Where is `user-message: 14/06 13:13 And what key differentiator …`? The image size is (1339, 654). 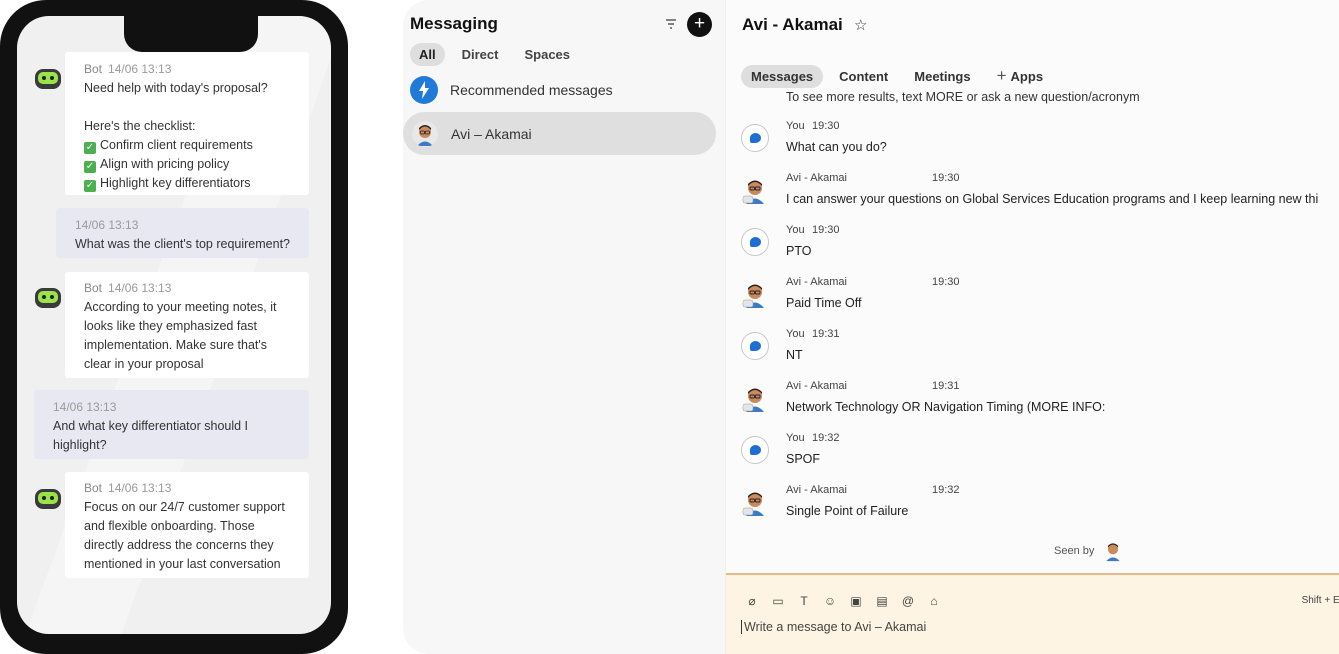
user-message: 14/06 13:13 And what key differentiator … is located at coordinates (171, 424).